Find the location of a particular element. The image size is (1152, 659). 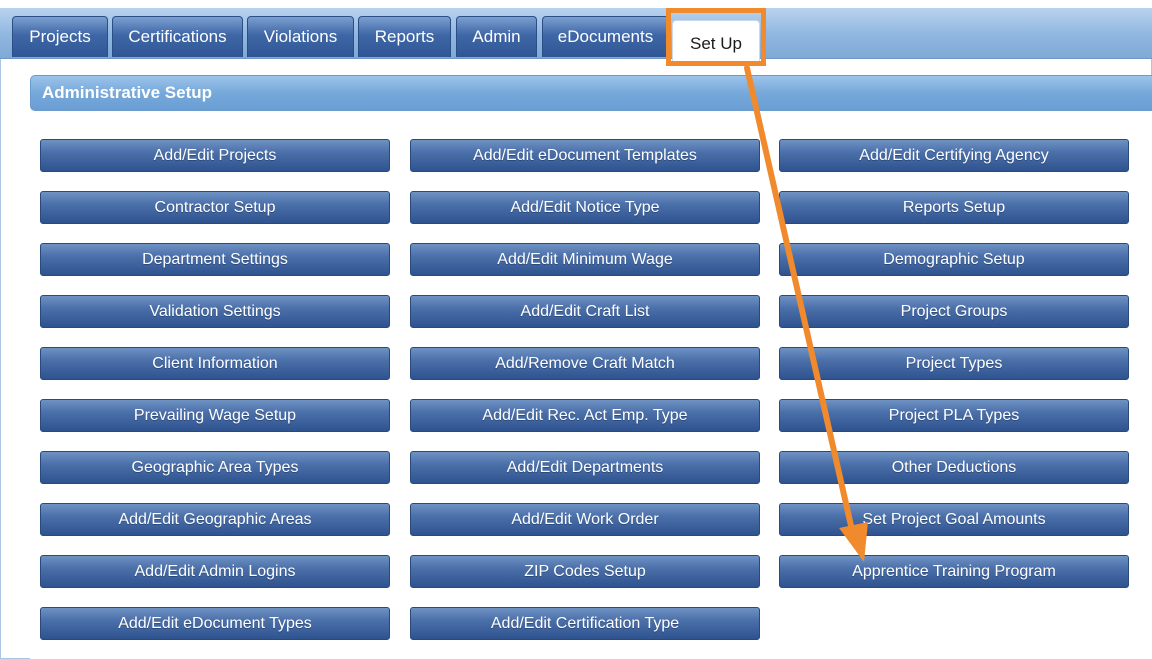

department-settings-button: Department Settings is located at coordinates (215, 259).